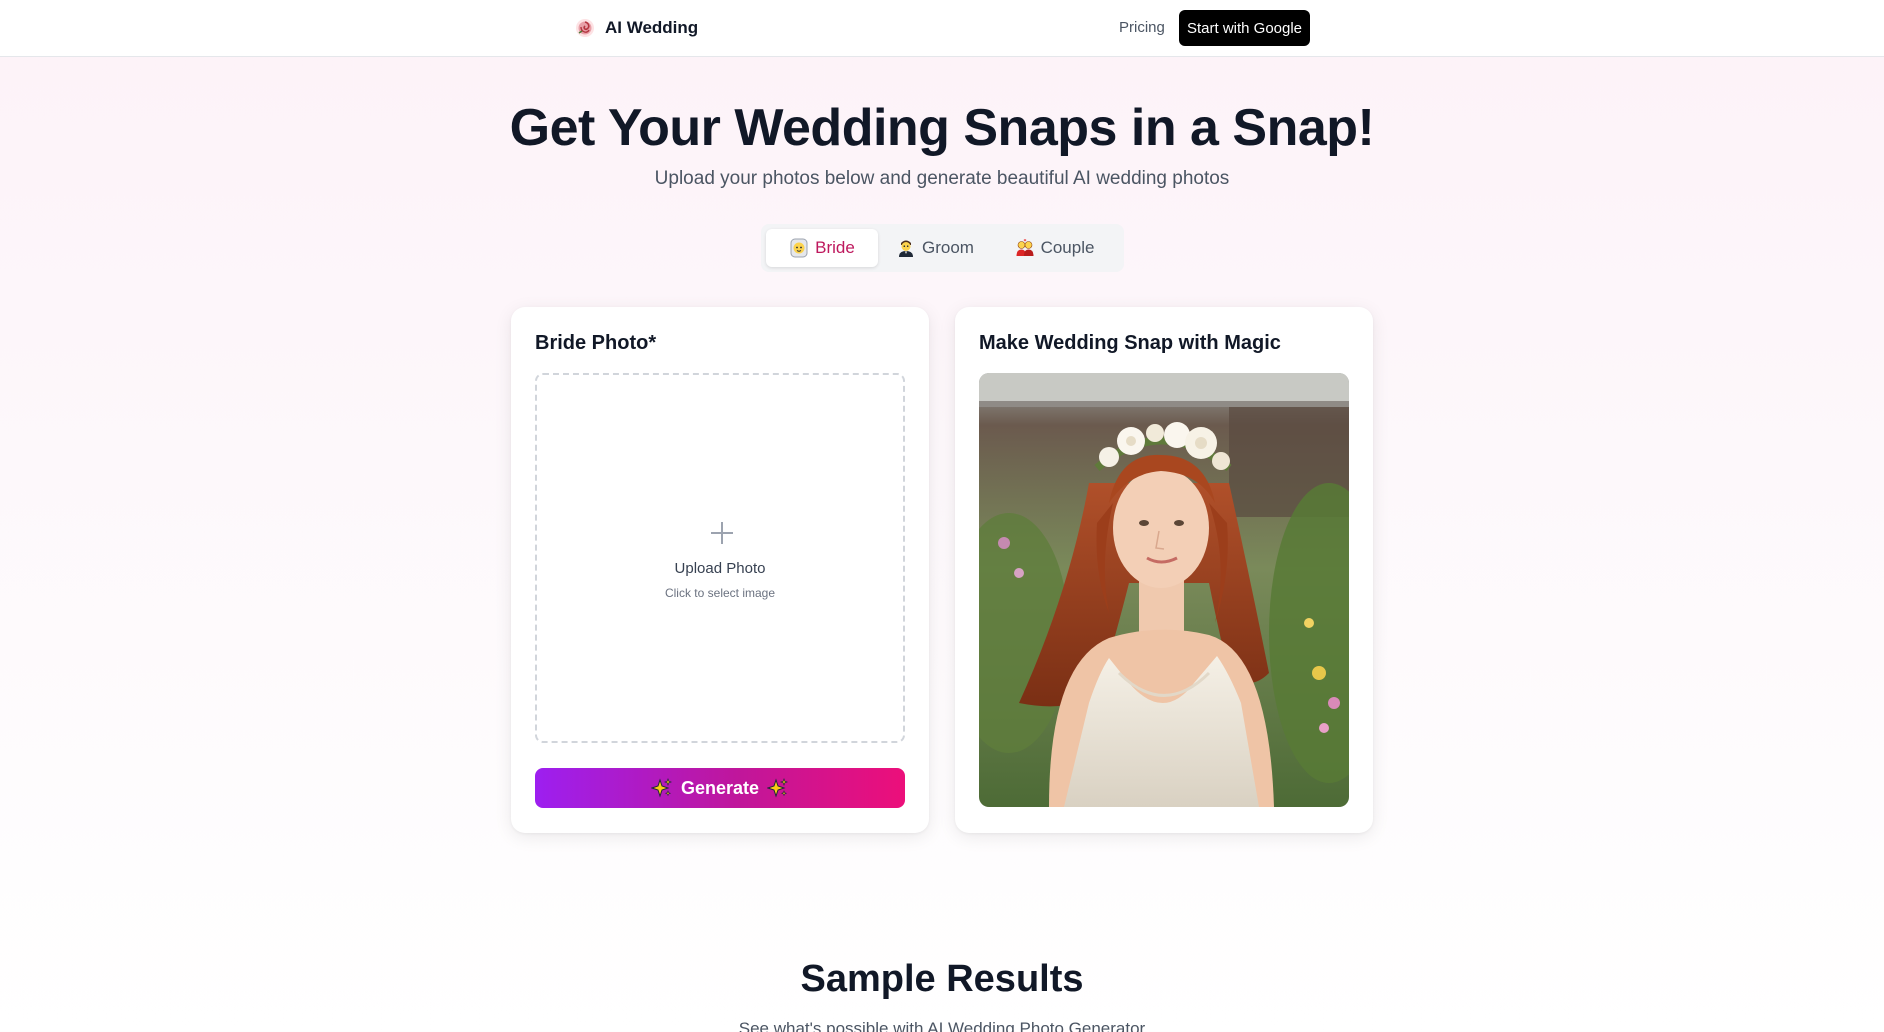 The image size is (1884, 1032). I want to click on tab-label: Bride, so click(835, 247).